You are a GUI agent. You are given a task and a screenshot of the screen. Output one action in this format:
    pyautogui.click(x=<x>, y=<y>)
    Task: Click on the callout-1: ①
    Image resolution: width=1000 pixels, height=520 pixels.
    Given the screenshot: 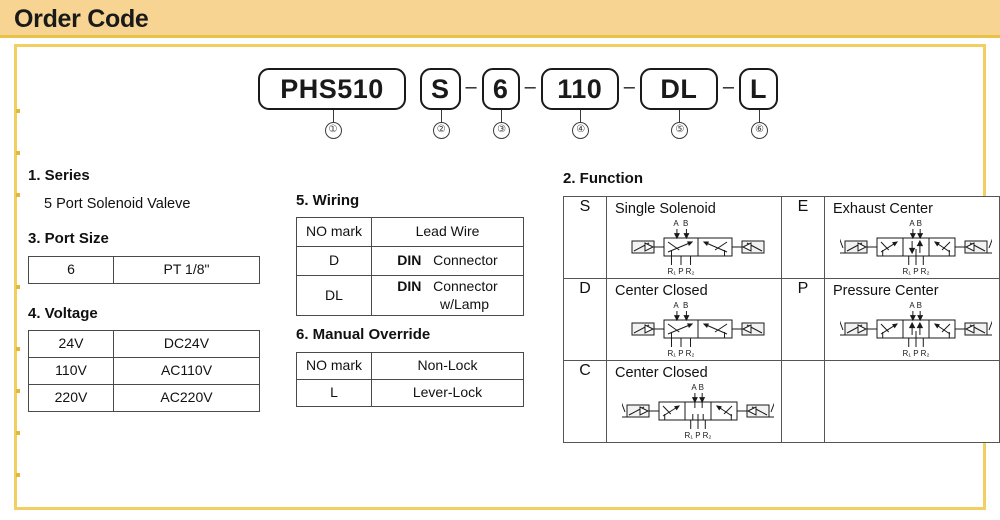 What is the action you would take?
    pyautogui.click(x=333, y=124)
    